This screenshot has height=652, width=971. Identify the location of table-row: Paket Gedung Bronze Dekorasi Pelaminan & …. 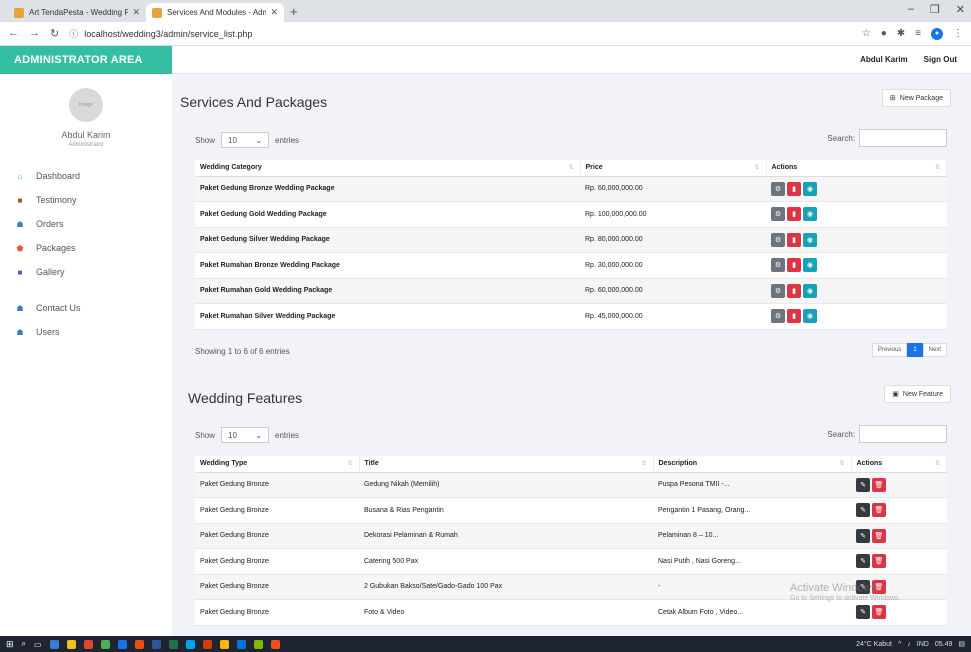
(571, 536).